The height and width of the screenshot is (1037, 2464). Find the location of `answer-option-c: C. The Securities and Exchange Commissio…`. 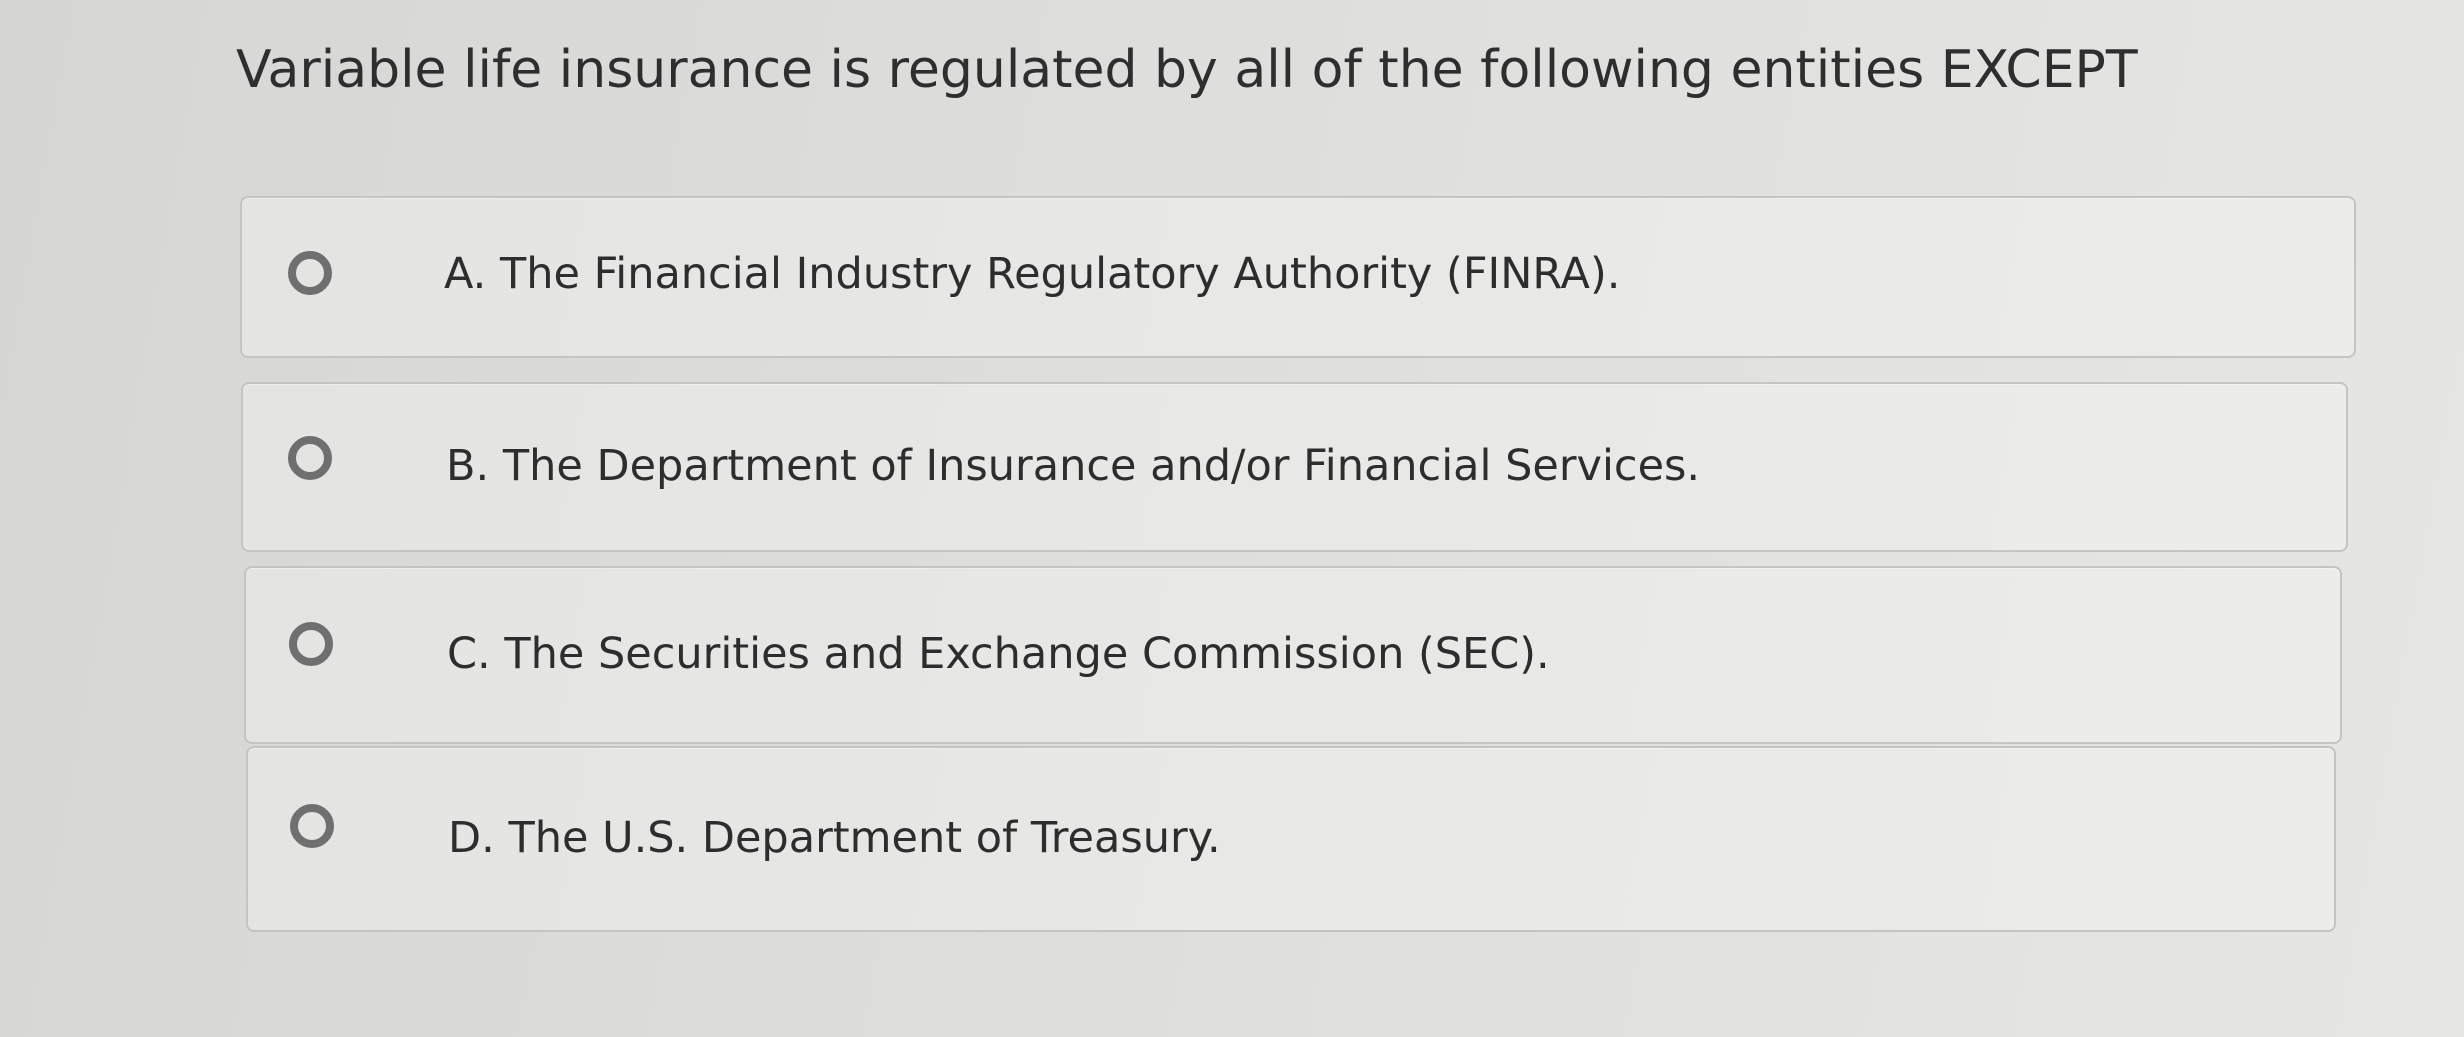

answer-option-c: C. The Securities and Exchange Commissio… is located at coordinates (1293, 655).